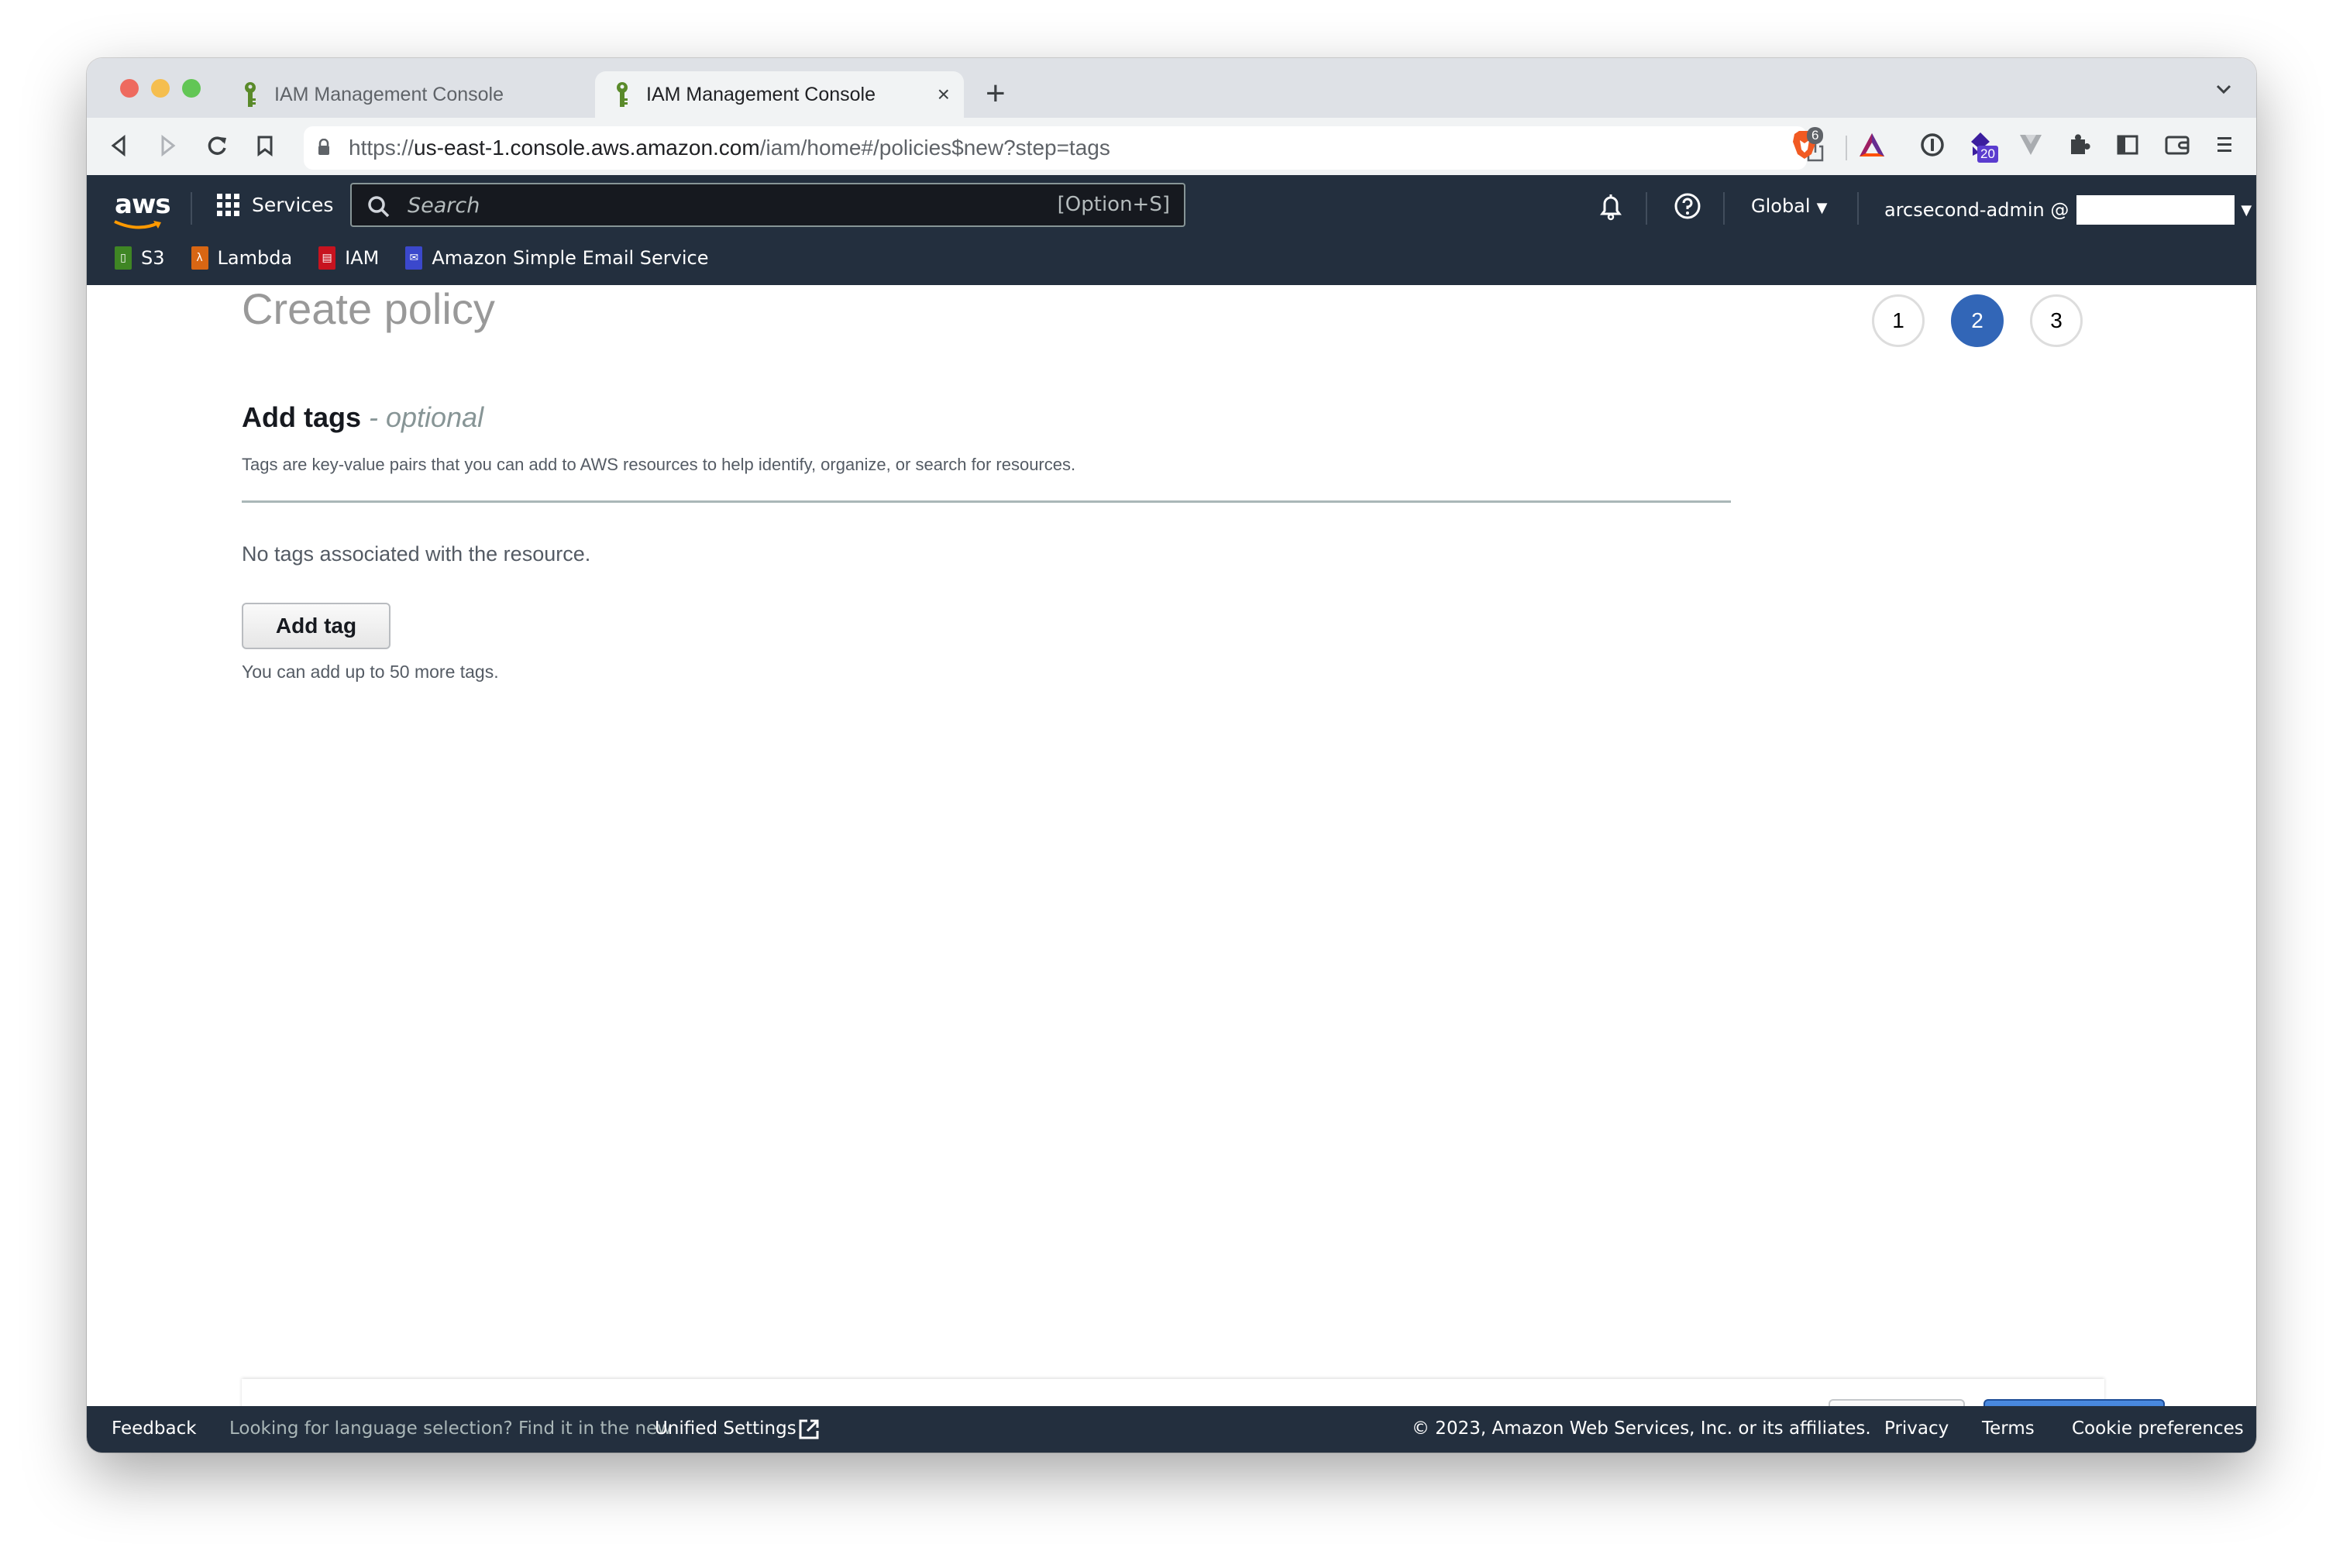 The width and height of the screenshot is (2343, 1568). I want to click on notifications-bell-icon, so click(1611, 207).